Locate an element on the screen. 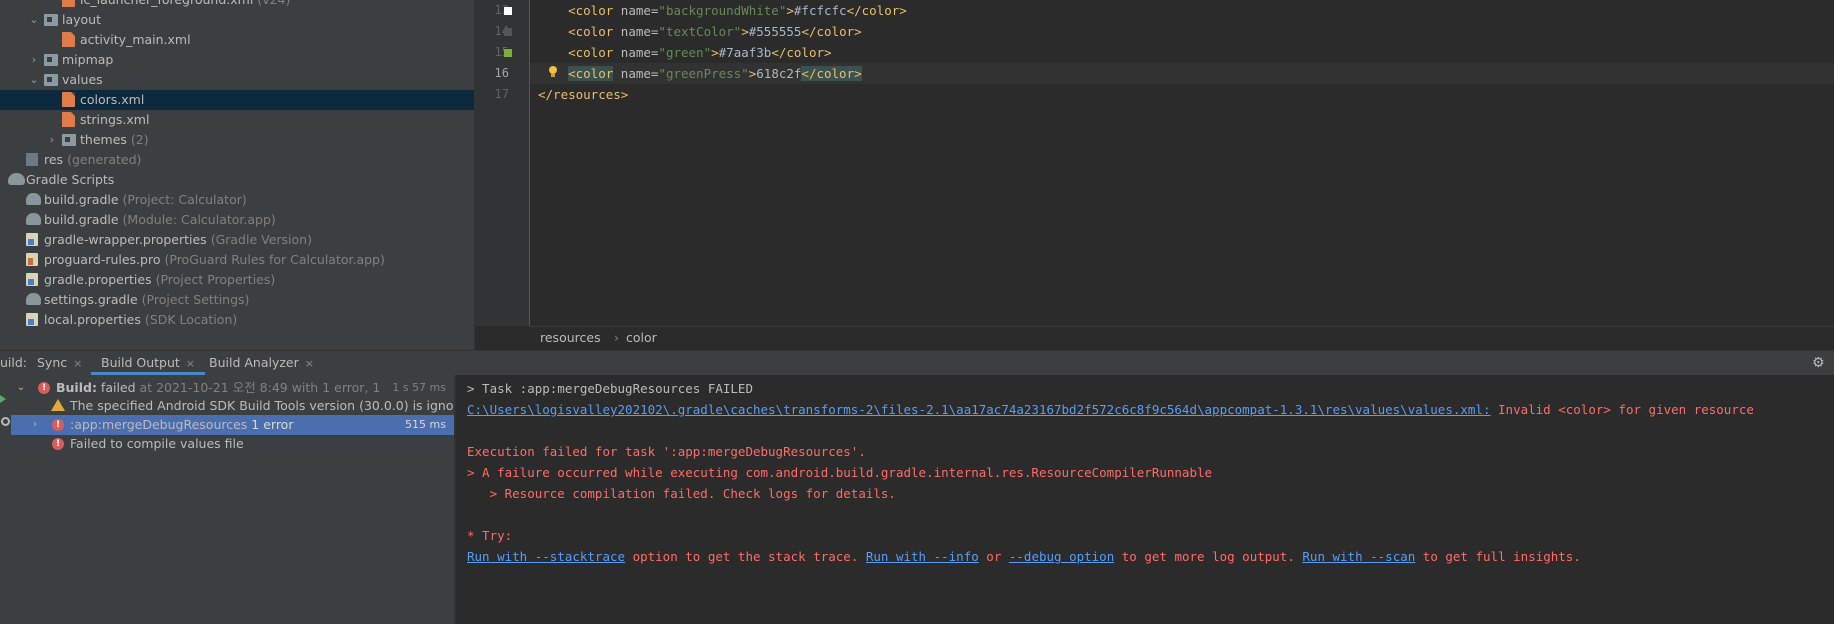  tree-item-name: Gradle Scripts is located at coordinates (70, 179).